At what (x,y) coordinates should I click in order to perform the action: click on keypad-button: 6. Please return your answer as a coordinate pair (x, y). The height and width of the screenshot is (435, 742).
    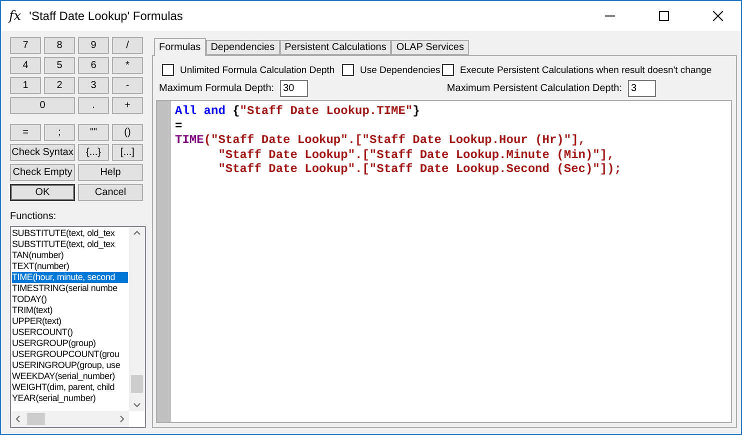
    Looking at the image, I should click on (93, 65).